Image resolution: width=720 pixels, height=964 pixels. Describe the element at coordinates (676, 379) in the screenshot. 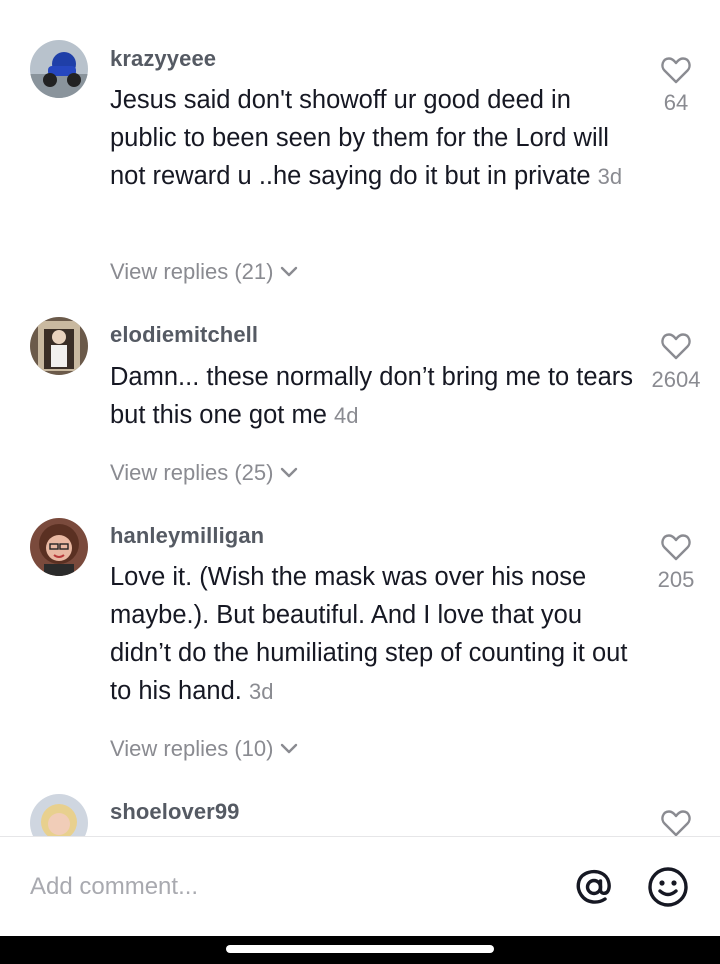

I see `like-count: 2604` at that location.